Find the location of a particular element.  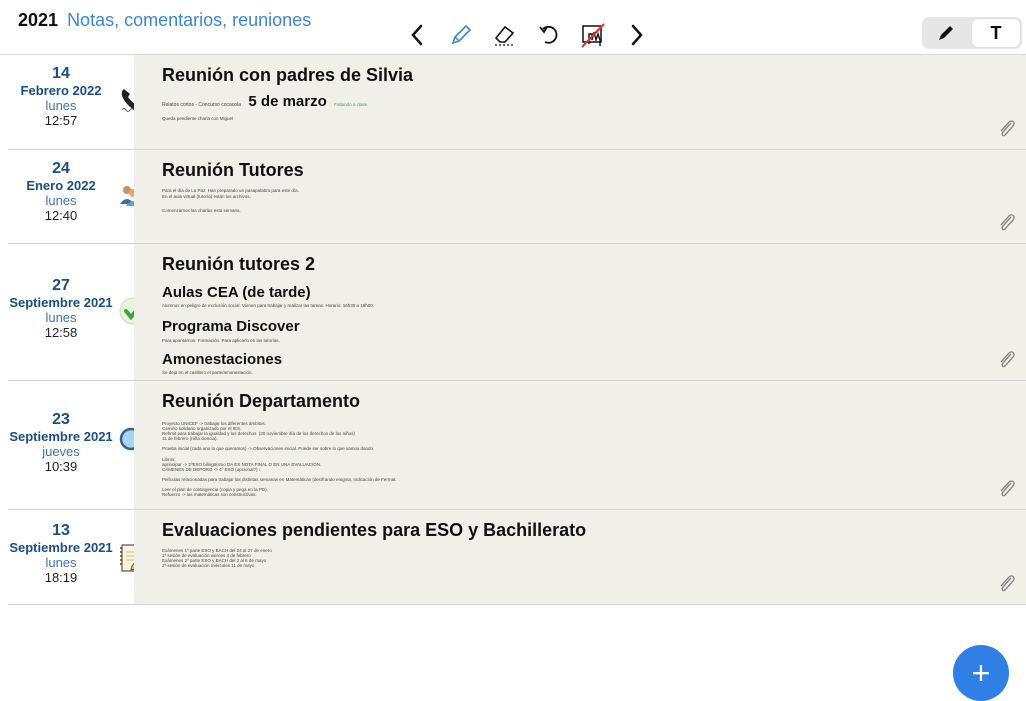

time: 18:19 is located at coordinates (61, 577).